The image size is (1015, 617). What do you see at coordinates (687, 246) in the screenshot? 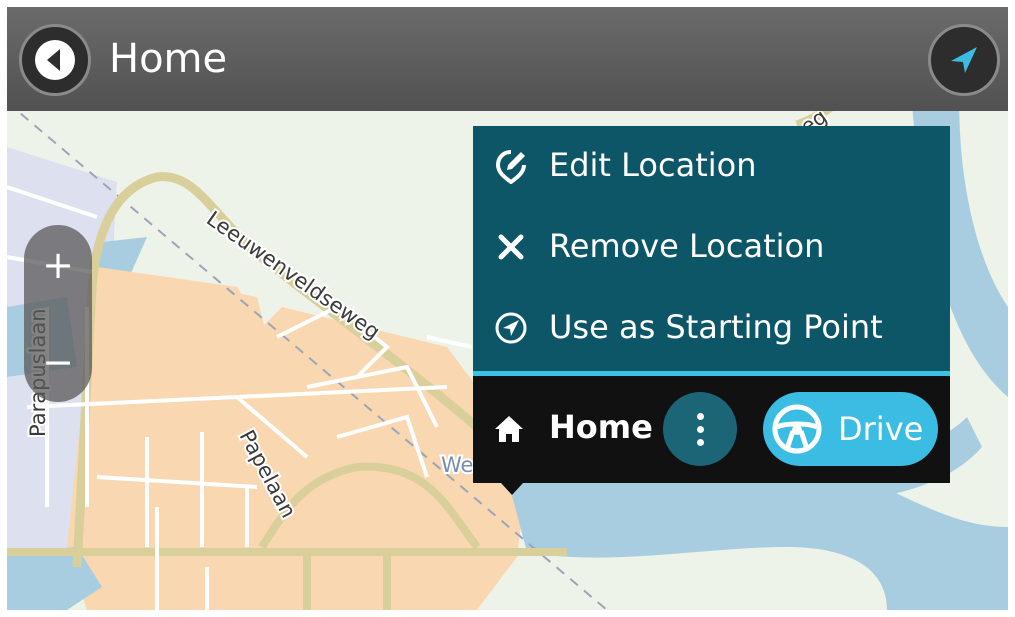
I see `menu-item-label: Remove Location` at bounding box center [687, 246].